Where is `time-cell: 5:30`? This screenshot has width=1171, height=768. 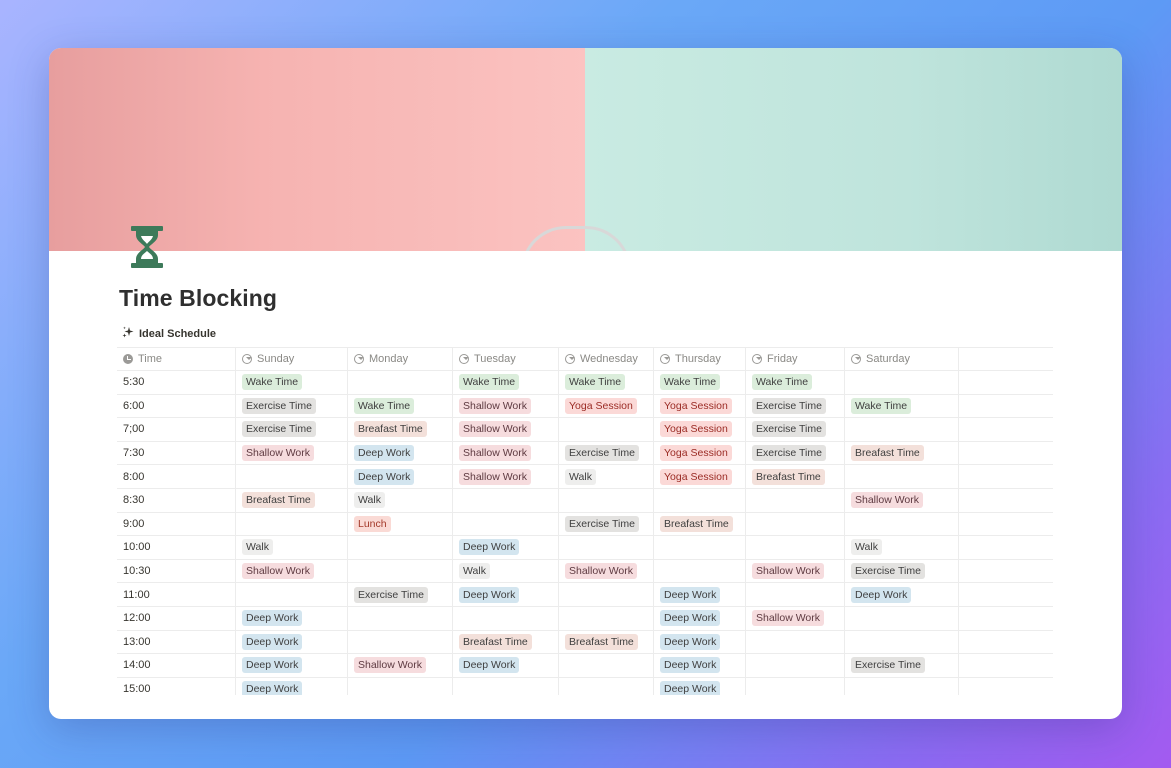
time-cell: 5:30 is located at coordinates (176, 382).